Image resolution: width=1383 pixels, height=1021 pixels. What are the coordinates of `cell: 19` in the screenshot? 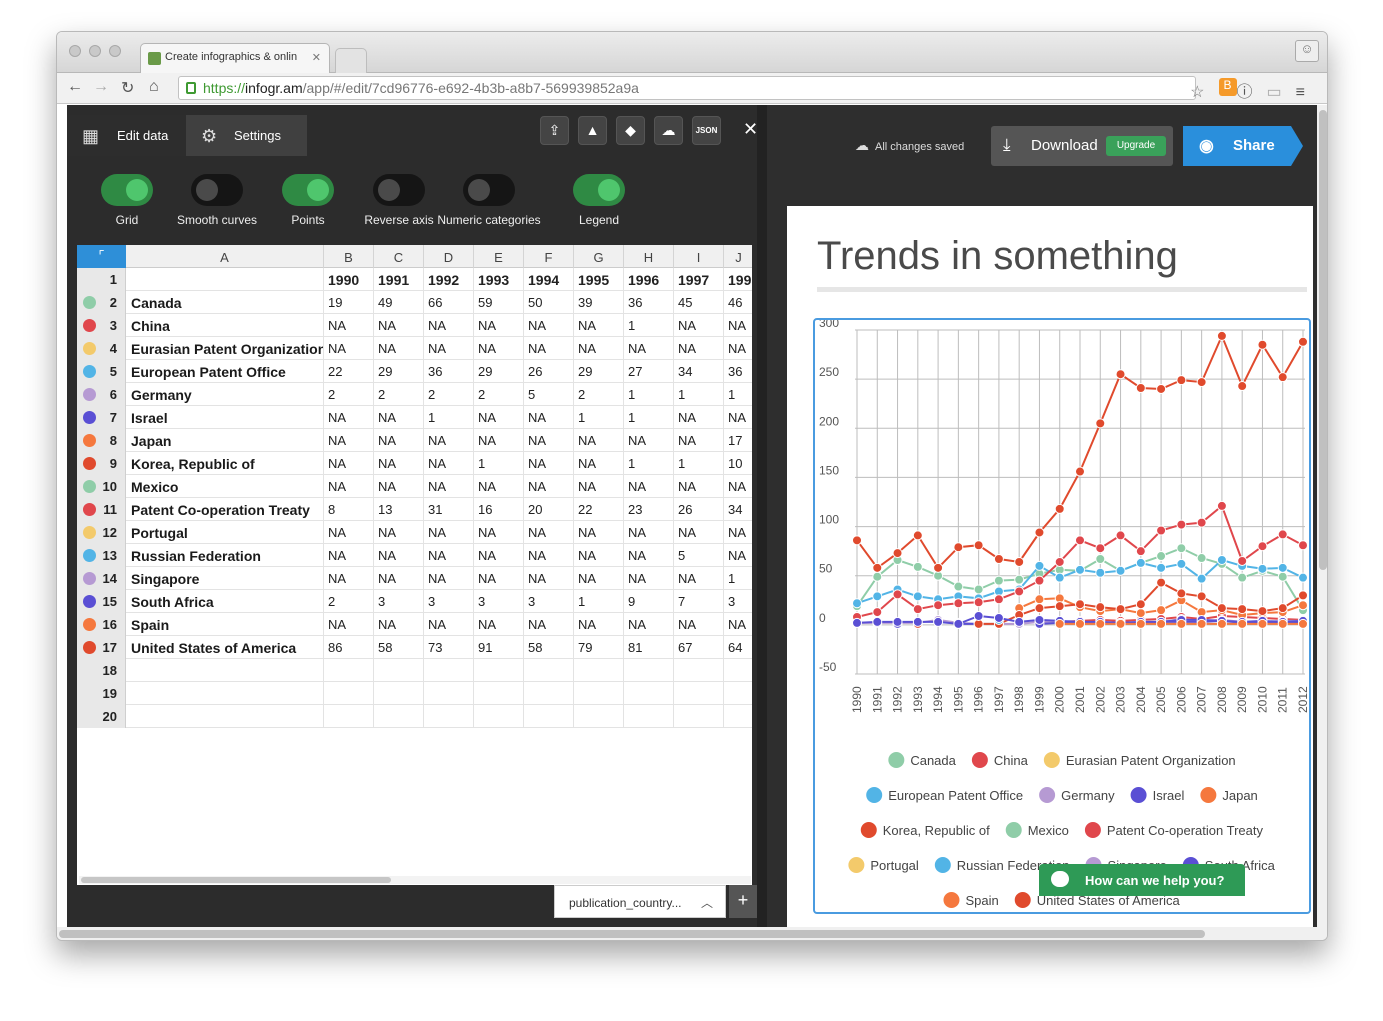 It's located at (349, 302).